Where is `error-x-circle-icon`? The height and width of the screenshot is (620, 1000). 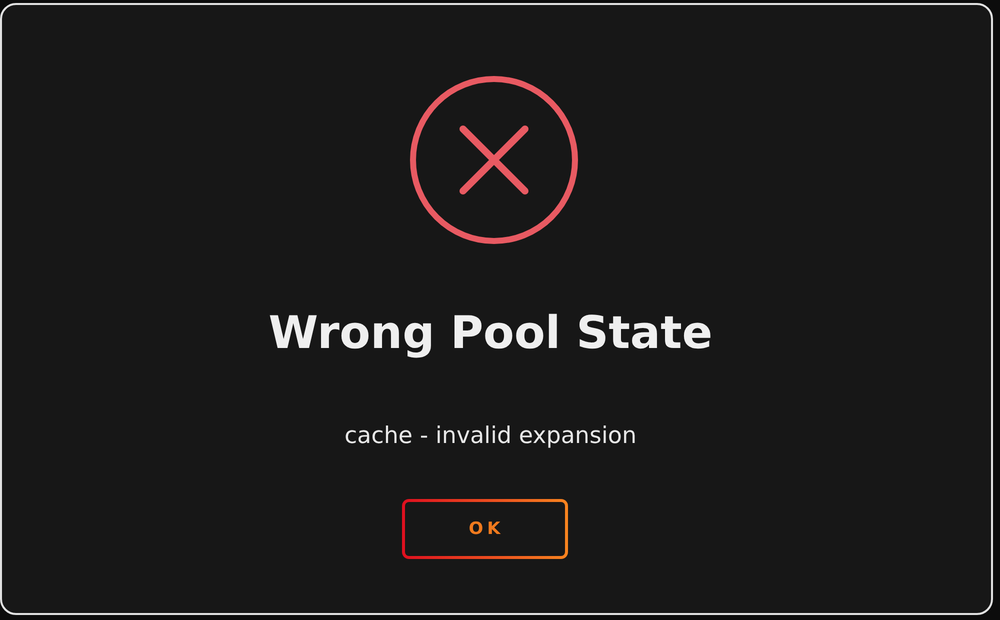
error-x-circle-icon is located at coordinates (494, 160).